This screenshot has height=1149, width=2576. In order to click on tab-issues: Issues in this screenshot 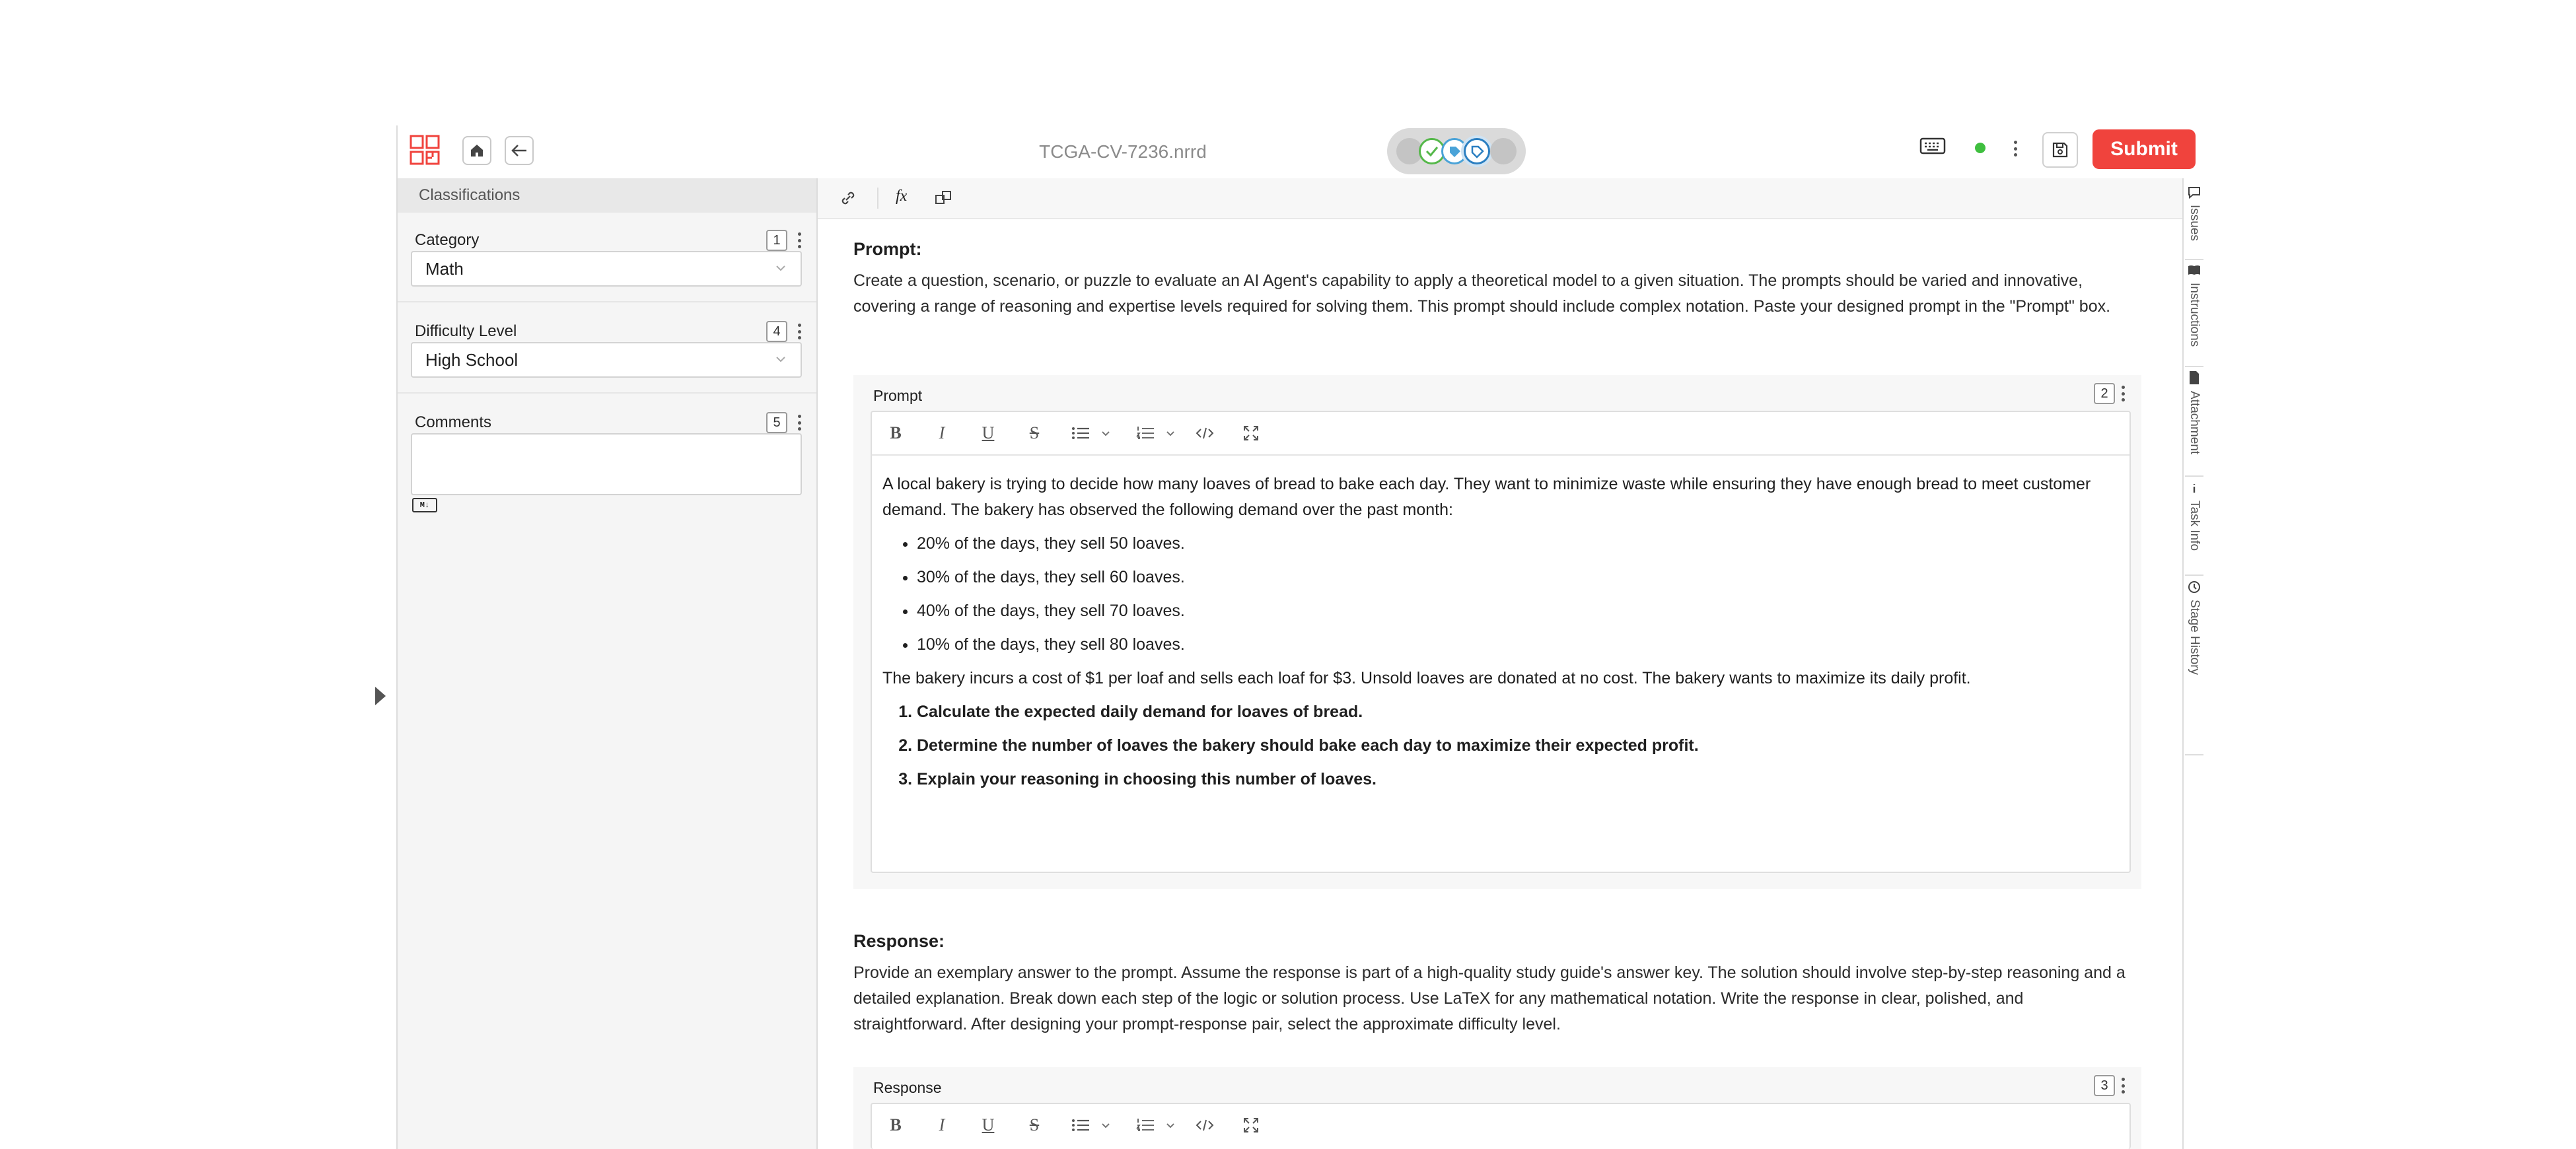, I will do `click(2194, 213)`.